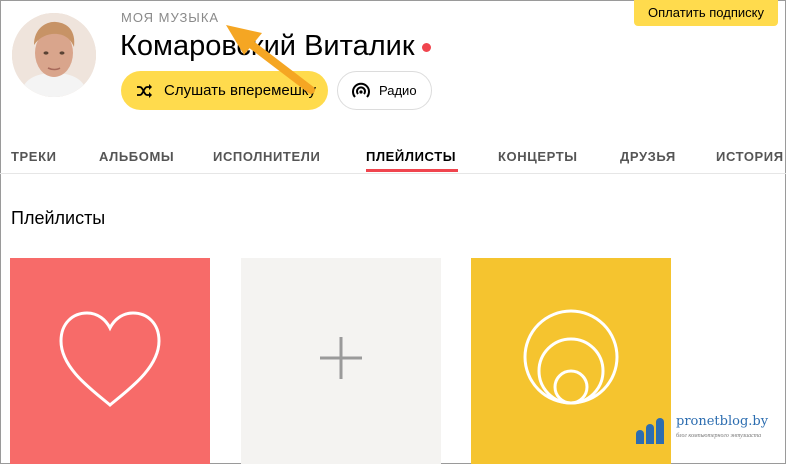 This screenshot has height=464, width=786. Describe the element at coordinates (266, 156) in the screenshot. I see `tab-artists: ИСПОЛНИТЕЛИ` at that location.